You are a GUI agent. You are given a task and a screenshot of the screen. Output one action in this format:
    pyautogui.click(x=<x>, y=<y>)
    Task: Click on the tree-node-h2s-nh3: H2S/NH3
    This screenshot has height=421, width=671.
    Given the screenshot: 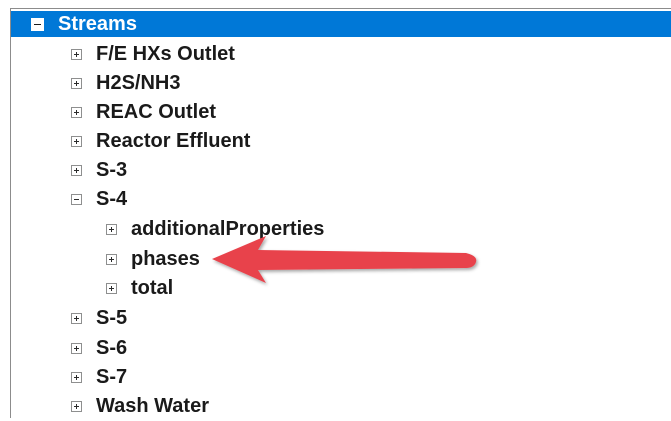 What is the action you would take?
    pyautogui.click(x=125, y=83)
    